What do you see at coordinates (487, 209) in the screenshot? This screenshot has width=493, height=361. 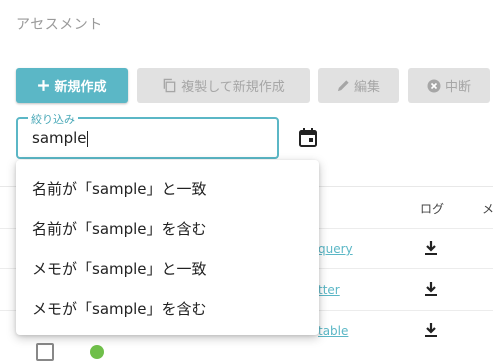 I see `column-header-memo: メ` at bounding box center [487, 209].